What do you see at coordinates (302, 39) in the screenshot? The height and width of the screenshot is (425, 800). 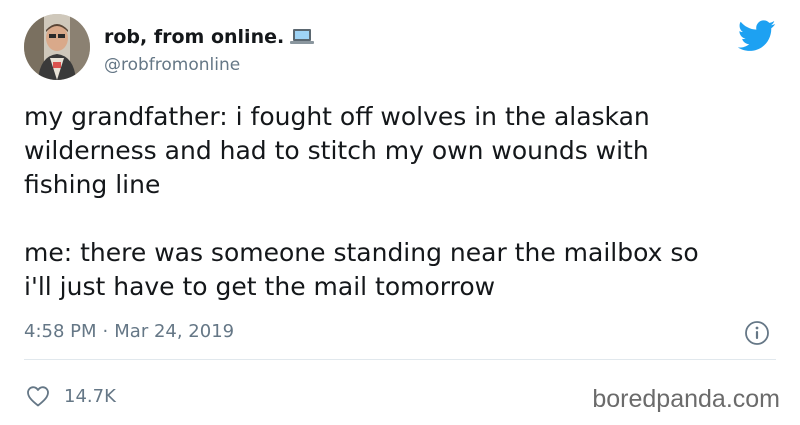 I see `laptop-icon` at bounding box center [302, 39].